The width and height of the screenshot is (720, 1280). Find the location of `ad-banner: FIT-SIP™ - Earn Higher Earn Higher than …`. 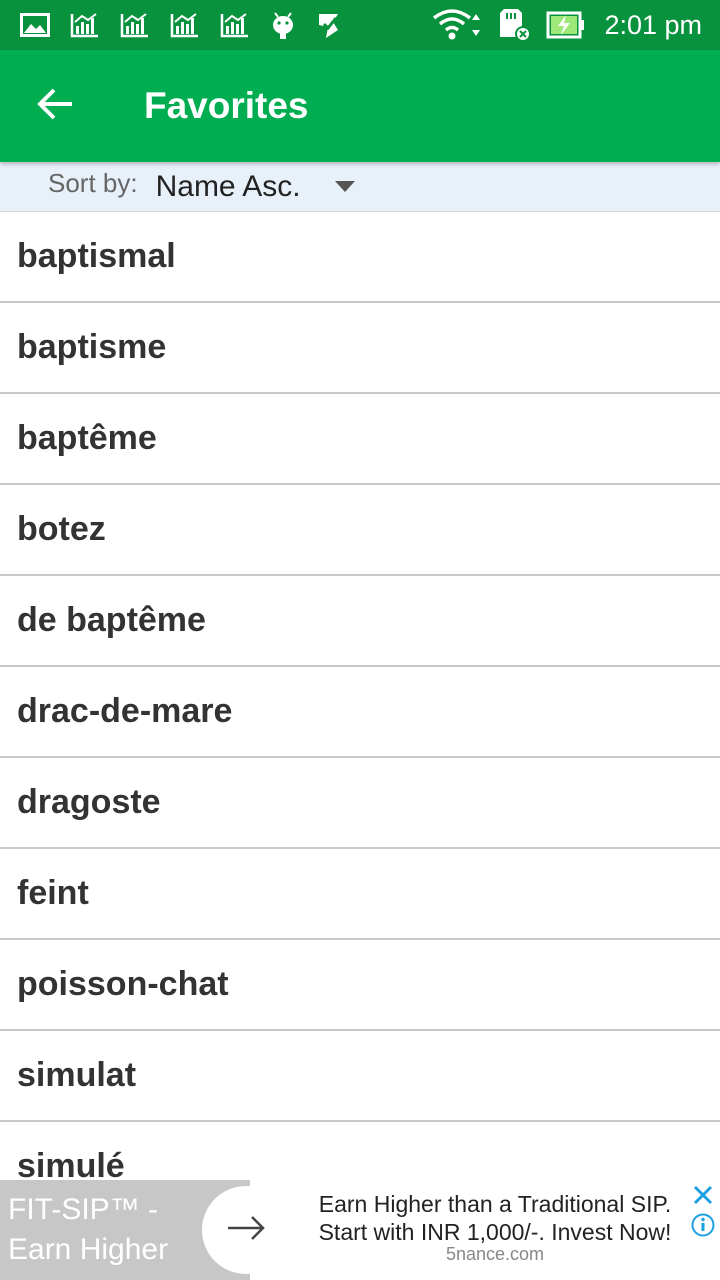

ad-banner: FIT-SIP™ - Earn Higher Earn Higher than … is located at coordinates (360, 1230).